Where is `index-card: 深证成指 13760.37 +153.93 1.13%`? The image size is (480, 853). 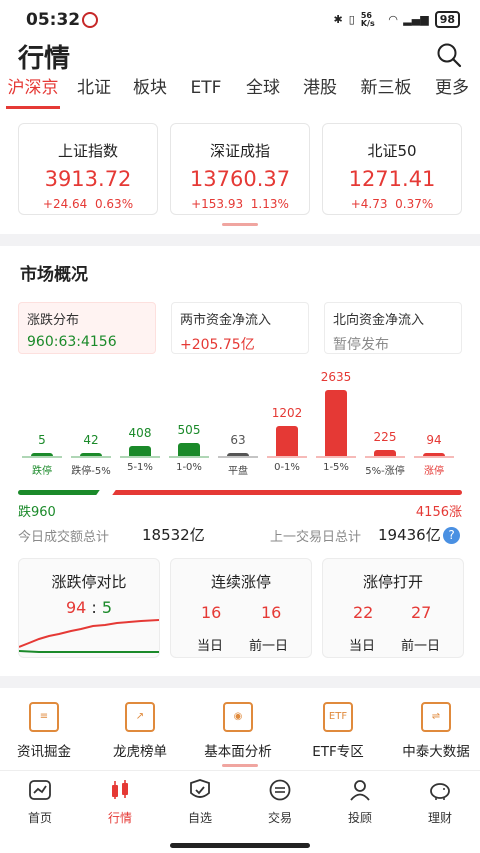 index-card: 深证成指 13760.37 +153.93 1.13% is located at coordinates (240, 169).